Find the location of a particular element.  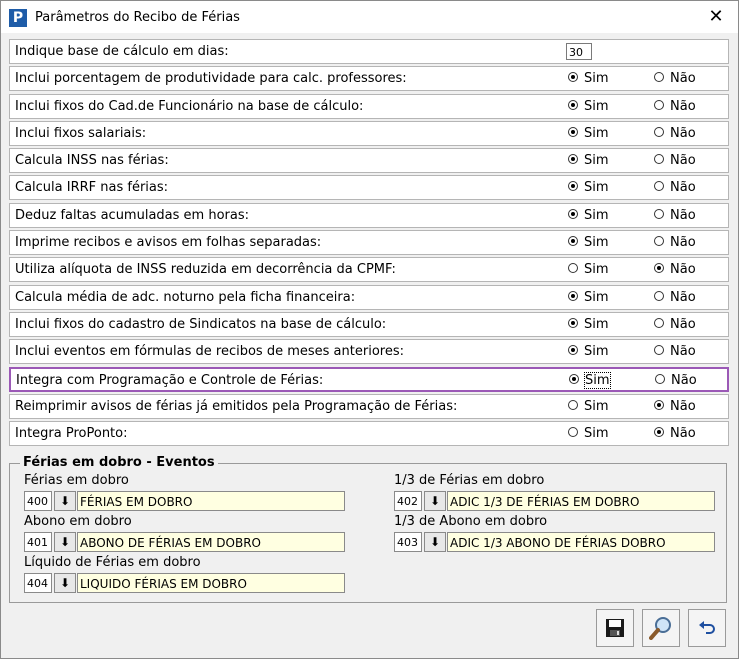

undo-icon is located at coordinates (707, 627).